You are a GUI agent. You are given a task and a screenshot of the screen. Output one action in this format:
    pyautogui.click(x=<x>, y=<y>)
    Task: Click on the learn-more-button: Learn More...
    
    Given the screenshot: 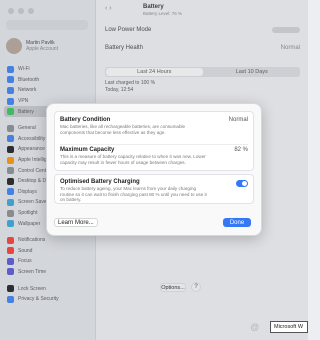 What is the action you would take?
    pyautogui.click(x=76, y=222)
    